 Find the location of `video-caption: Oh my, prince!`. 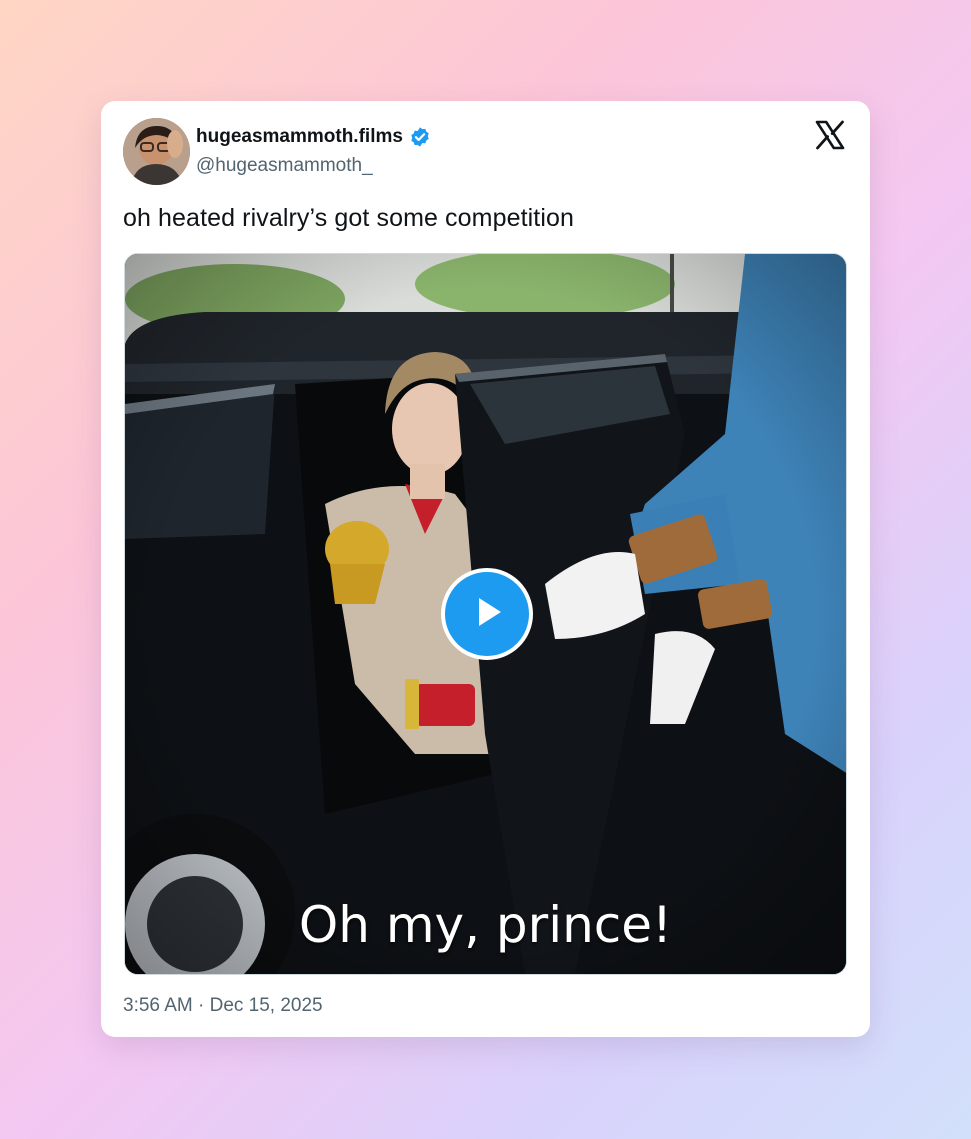

video-caption: Oh my, prince! is located at coordinates (485, 925).